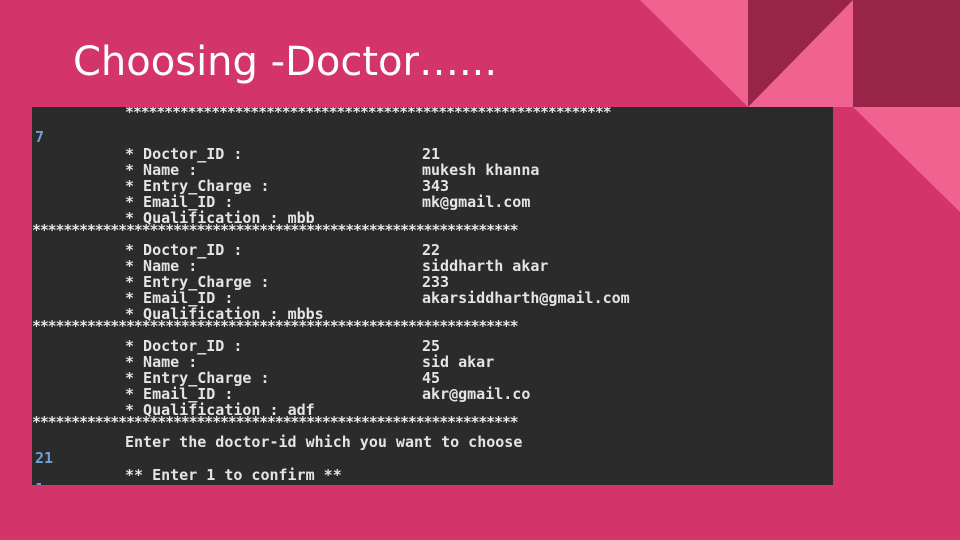 This screenshot has width=960, height=540. What do you see at coordinates (287, 282) in the screenshot?
I see `field-entry-charge: * Entry_Charge :233` at bounding box center [287, 282].